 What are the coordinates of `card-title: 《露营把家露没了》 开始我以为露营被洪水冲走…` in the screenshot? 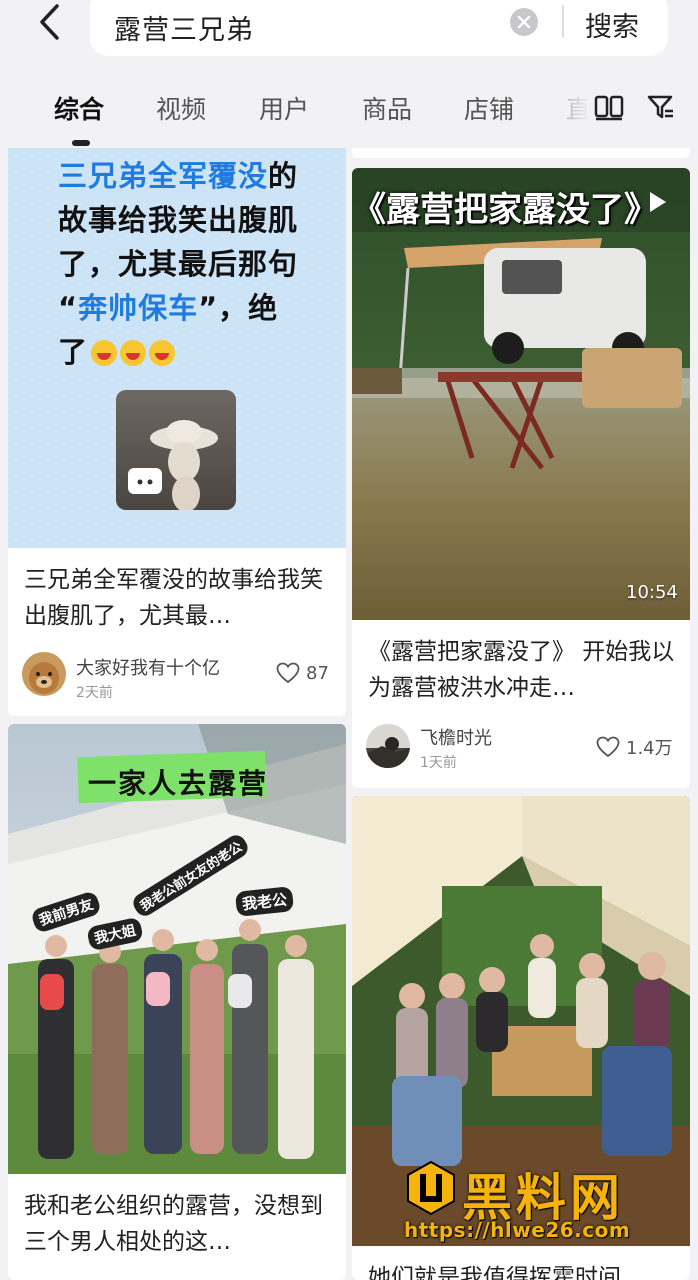 It's located at (522, 670).